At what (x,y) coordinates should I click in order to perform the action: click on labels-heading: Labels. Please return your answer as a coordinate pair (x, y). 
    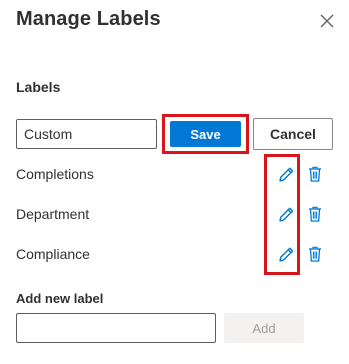
    Looking at the image, I should click on (38, 87).